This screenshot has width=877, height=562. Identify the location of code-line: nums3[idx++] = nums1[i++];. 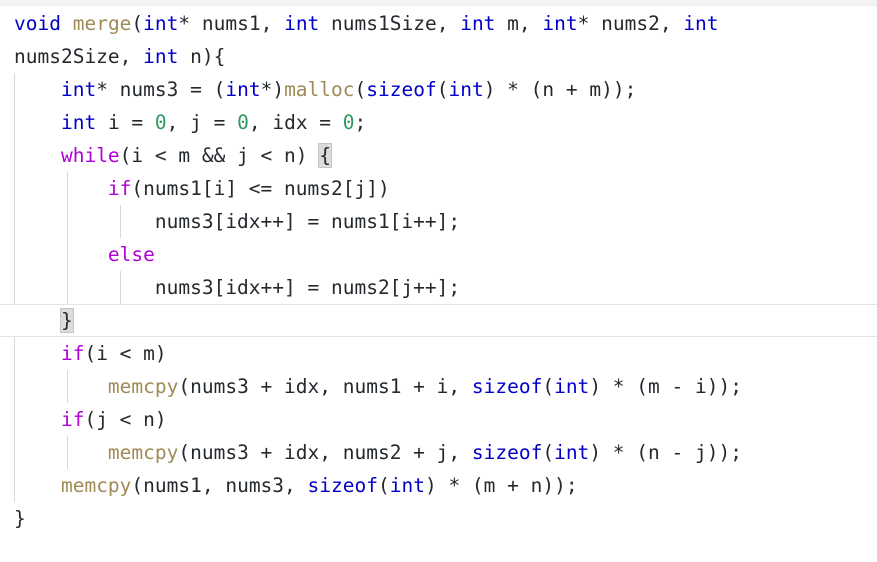
(438, 221).